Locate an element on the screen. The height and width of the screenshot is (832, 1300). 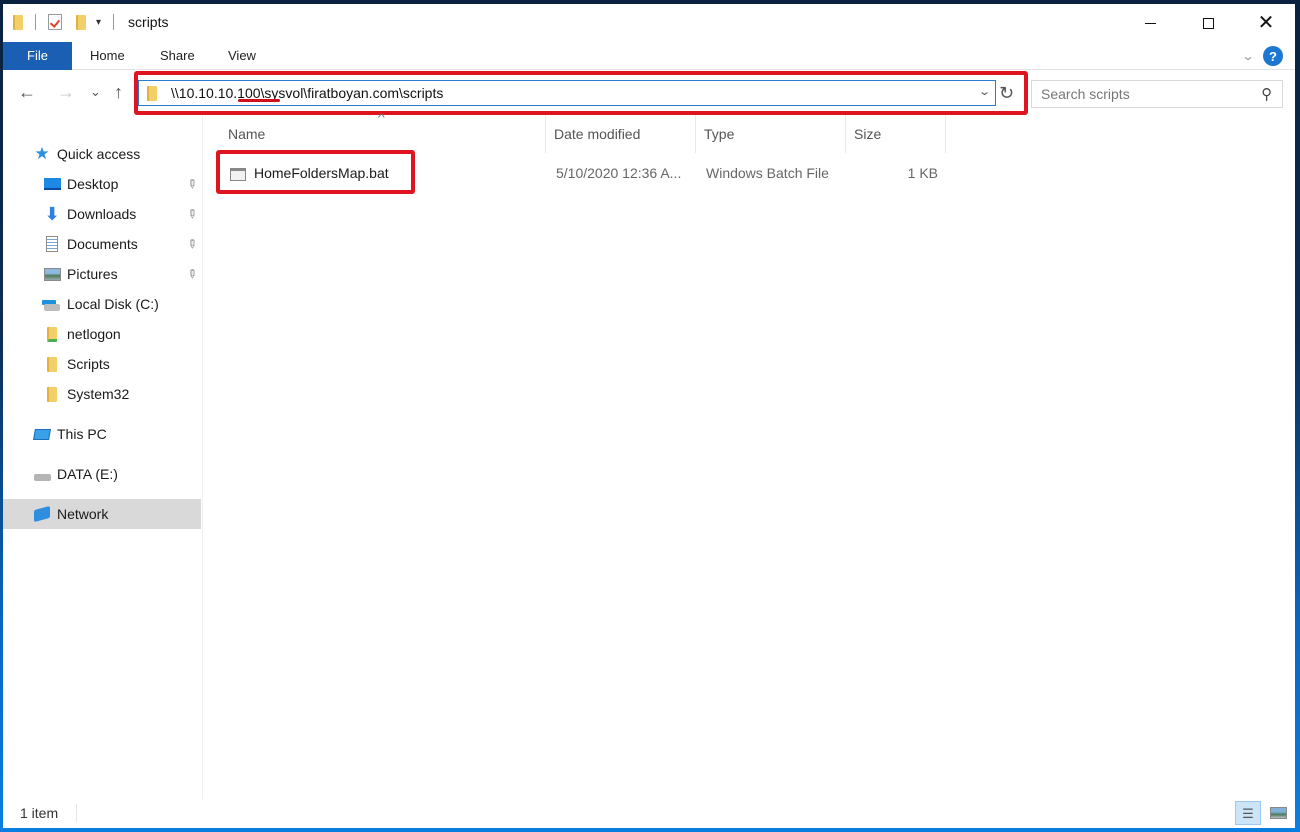
forward-button: → is located at coordinates (66, 92).